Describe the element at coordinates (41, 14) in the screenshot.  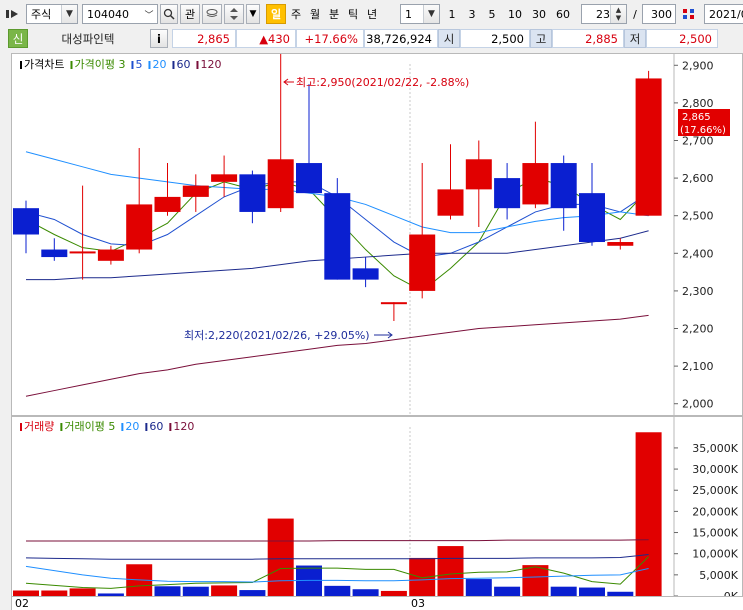
I see `market-select-value: 주식` at that location.